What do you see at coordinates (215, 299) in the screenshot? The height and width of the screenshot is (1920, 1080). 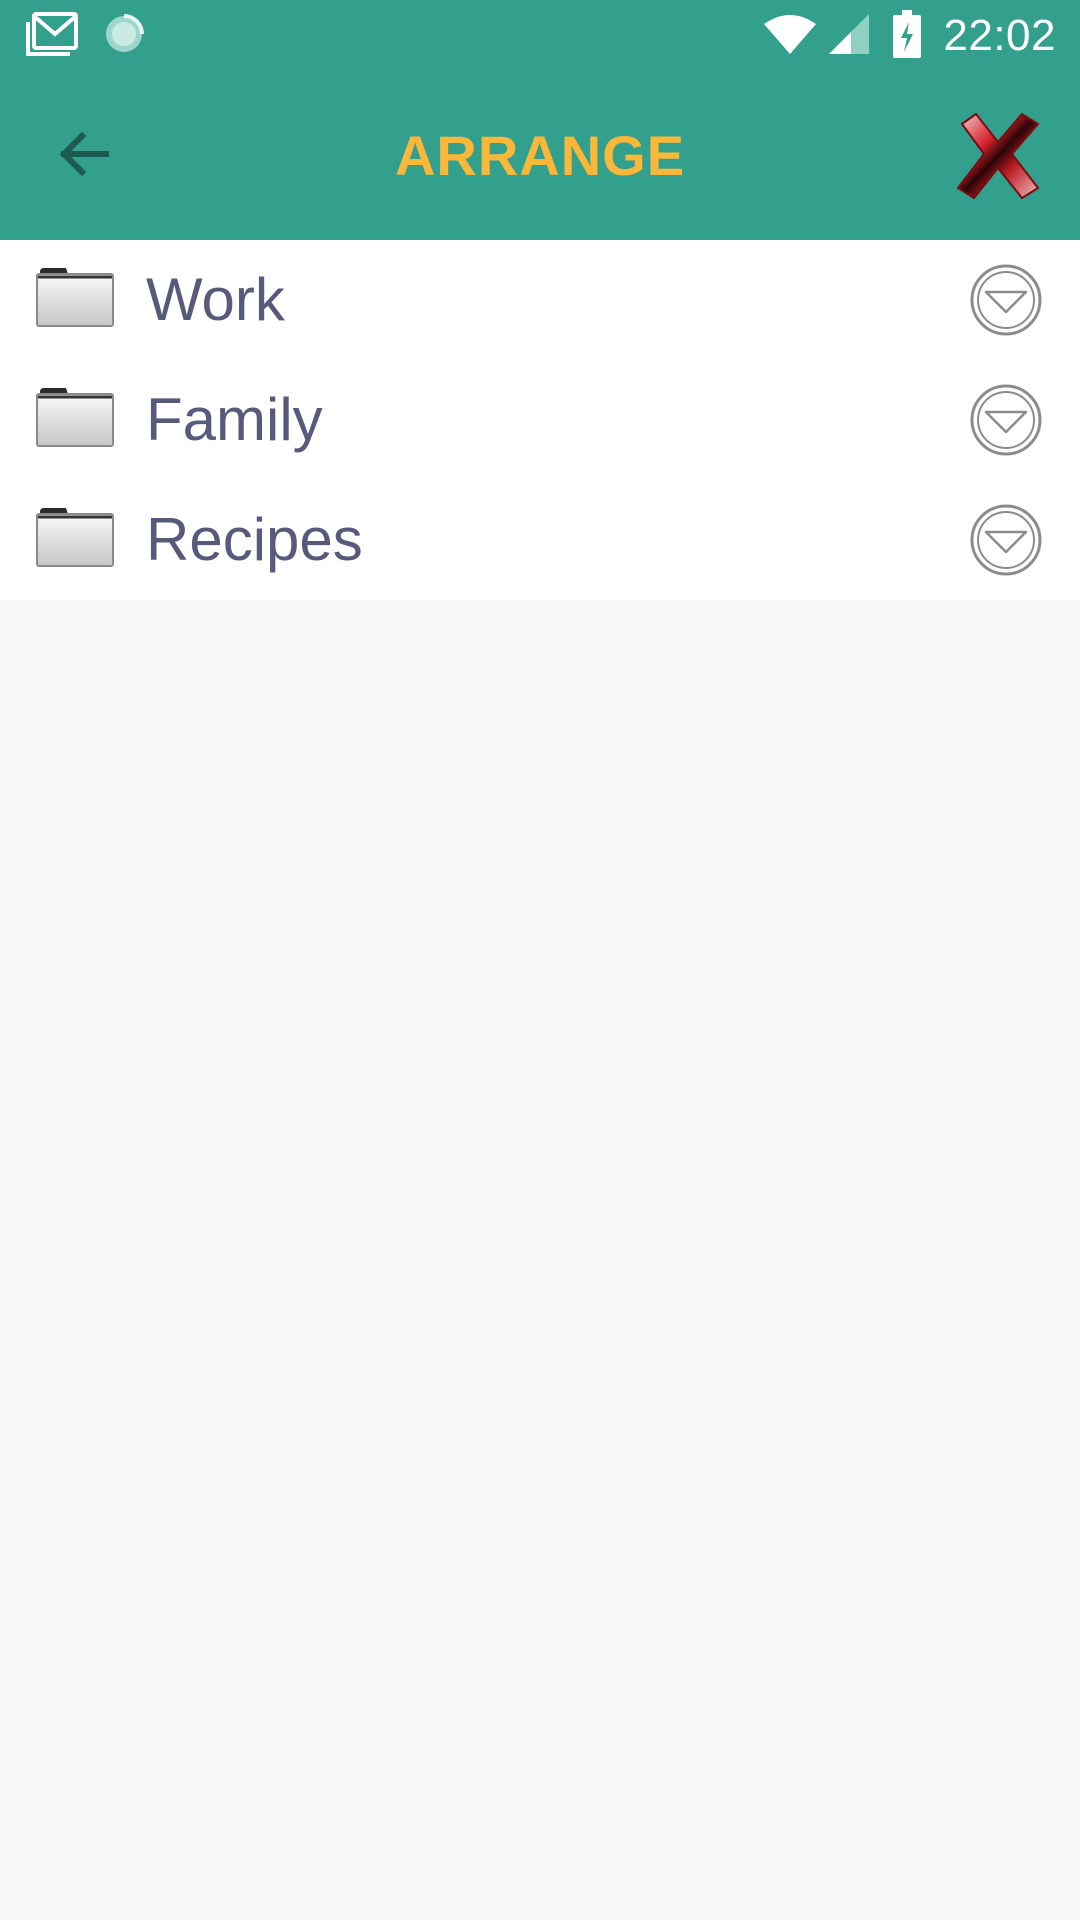 I see `folder-label: Work` at bounding box center [215, 299].